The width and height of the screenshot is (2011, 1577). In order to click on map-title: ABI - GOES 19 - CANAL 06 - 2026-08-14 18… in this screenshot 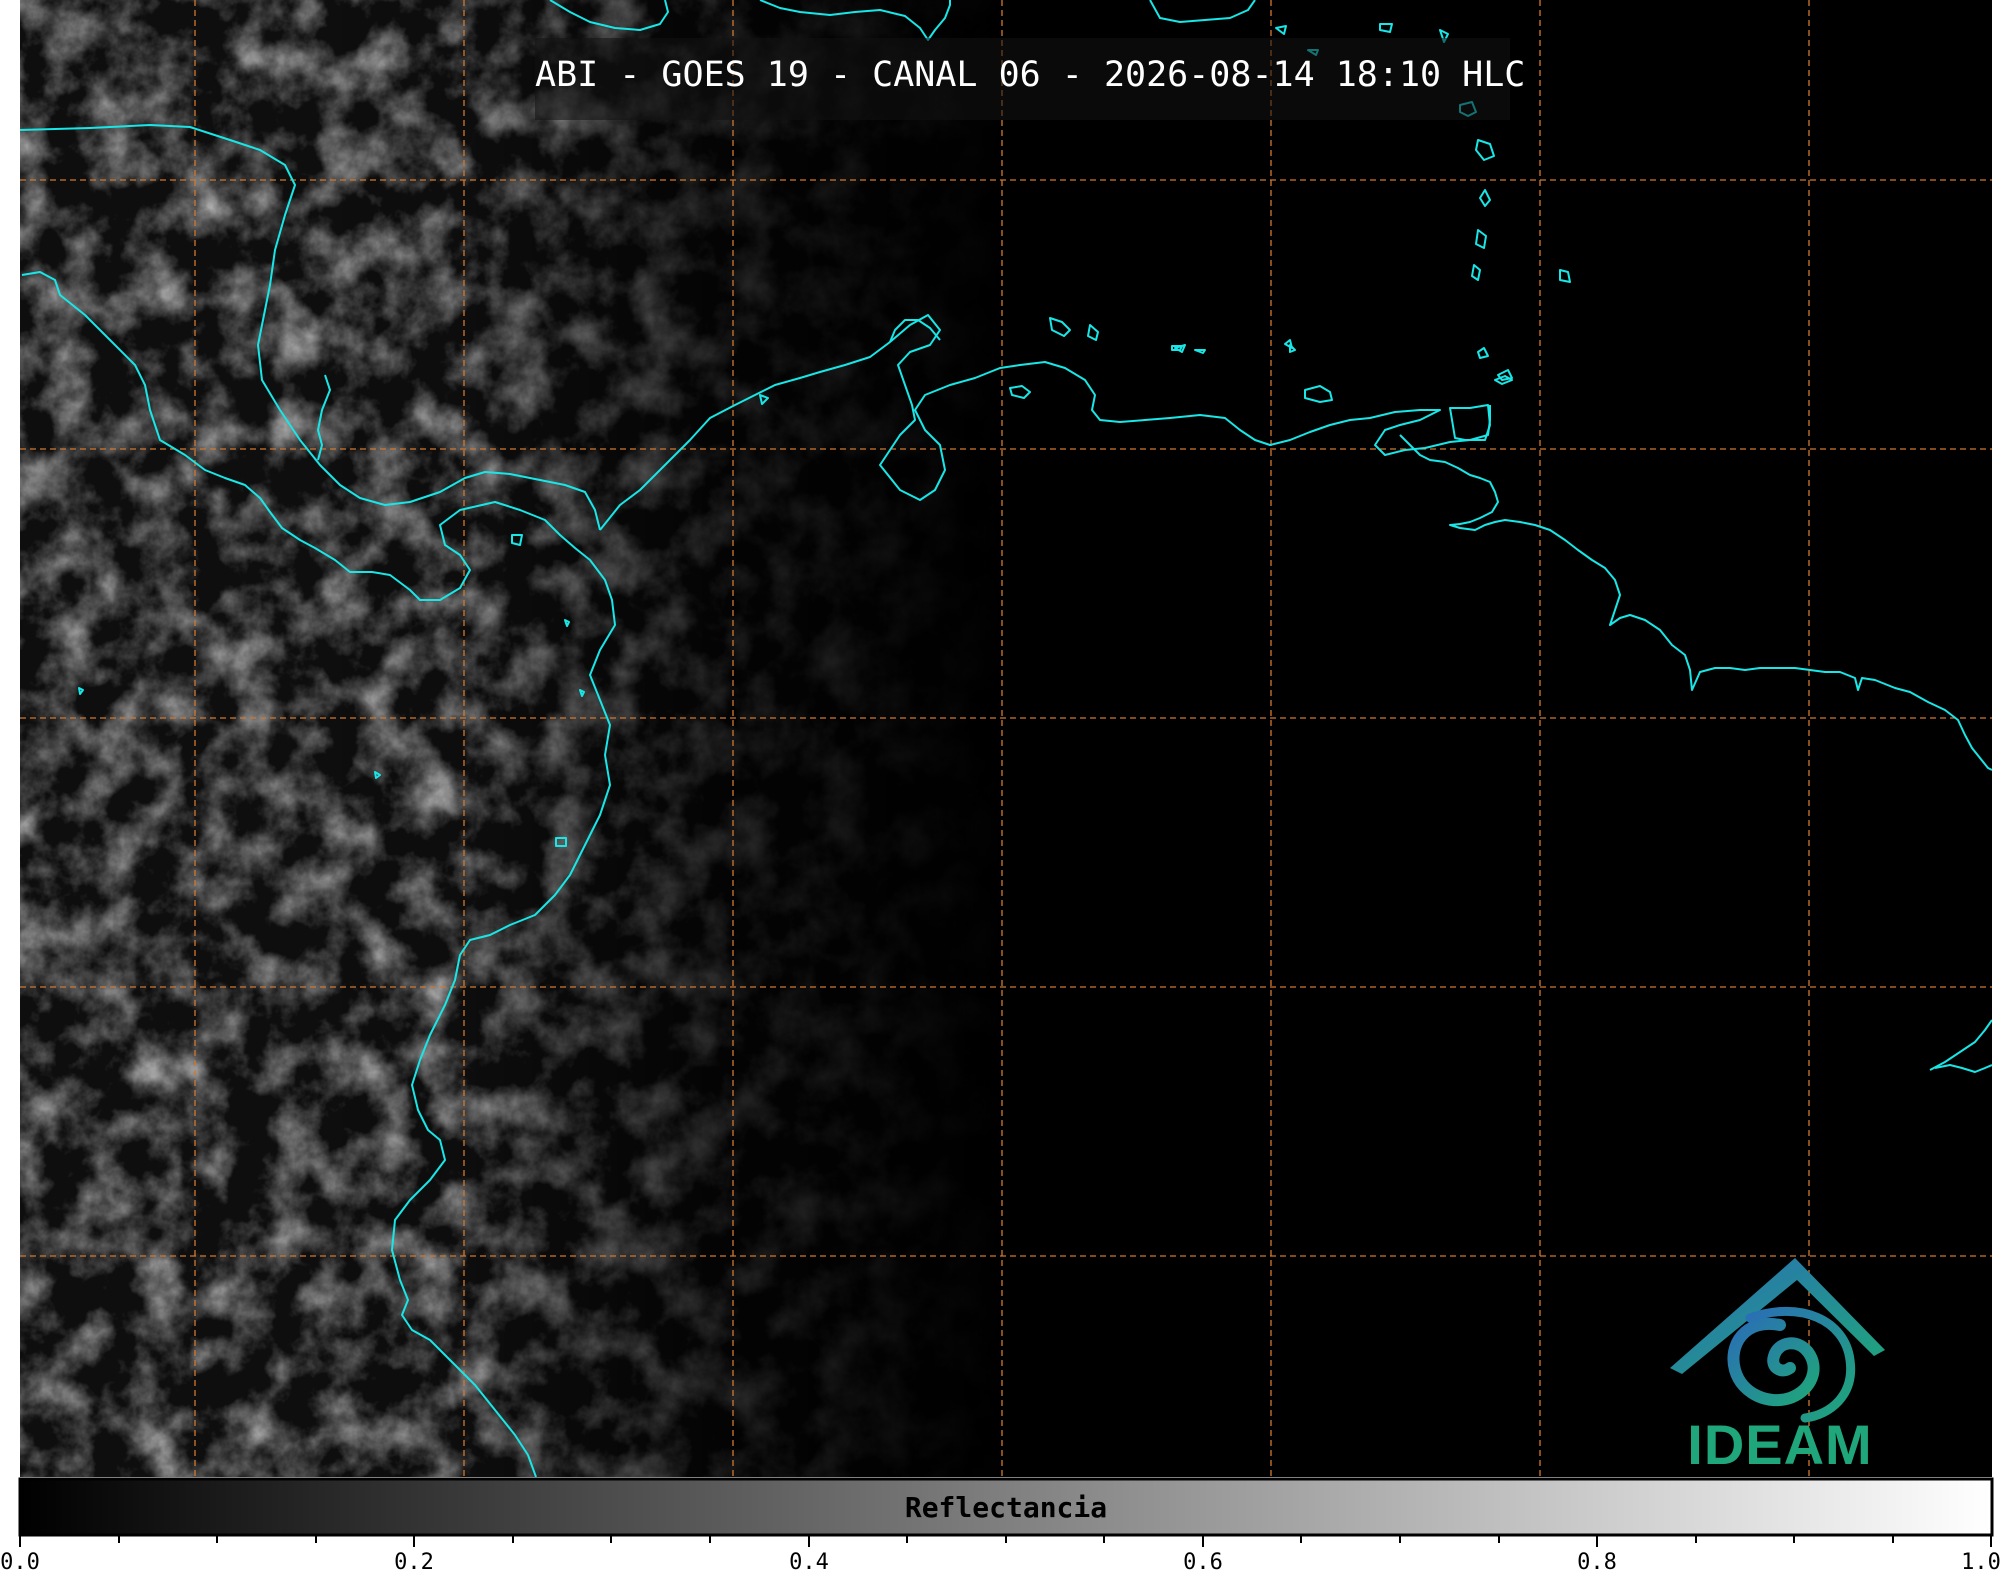, I will do `click(1030, 75)`.